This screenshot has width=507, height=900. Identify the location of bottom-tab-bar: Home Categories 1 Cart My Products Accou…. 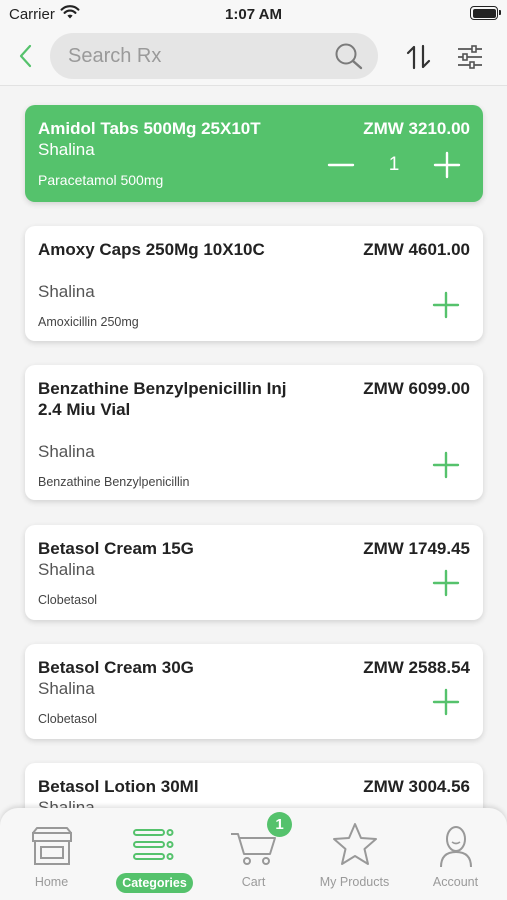
(253, 854).